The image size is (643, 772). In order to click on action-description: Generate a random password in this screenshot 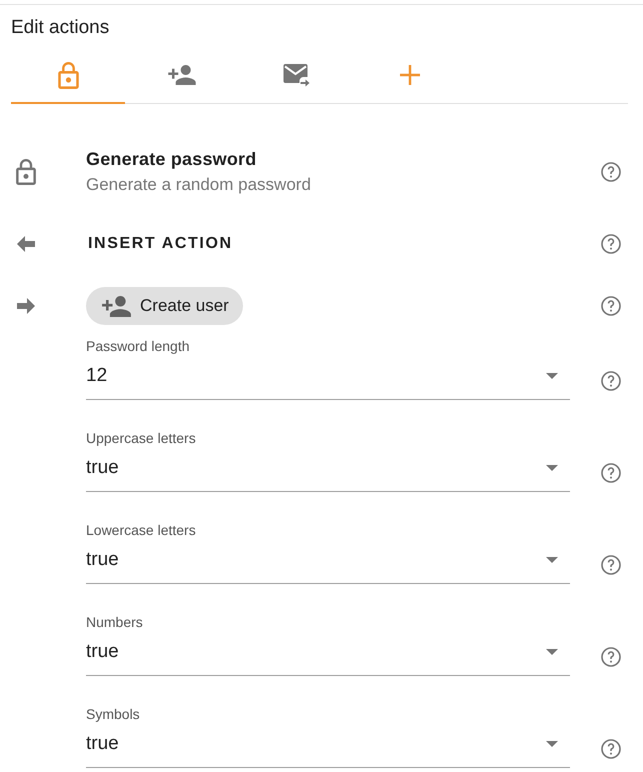, I will do `click(198, 185)`.